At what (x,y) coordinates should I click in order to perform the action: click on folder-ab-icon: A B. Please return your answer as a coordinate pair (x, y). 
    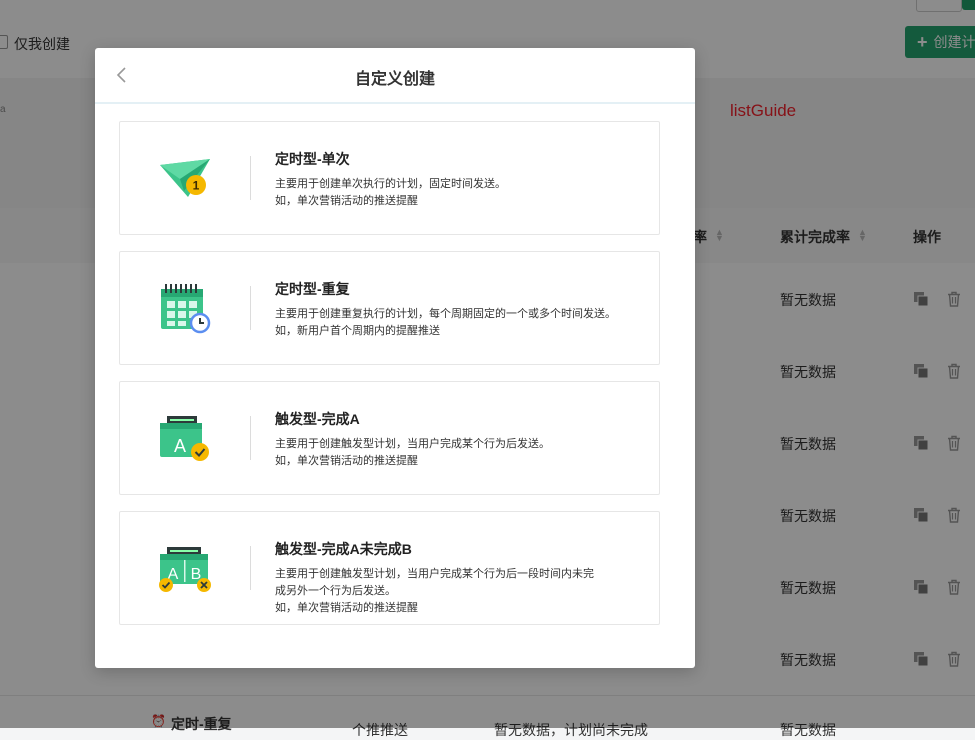
    Looking at the image, I should click on (185, 569).